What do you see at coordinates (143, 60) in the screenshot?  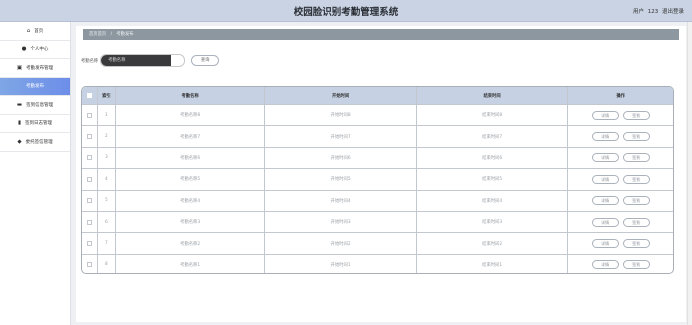 I see `search-input: 考勤名称` at bounding box center [143, 60].